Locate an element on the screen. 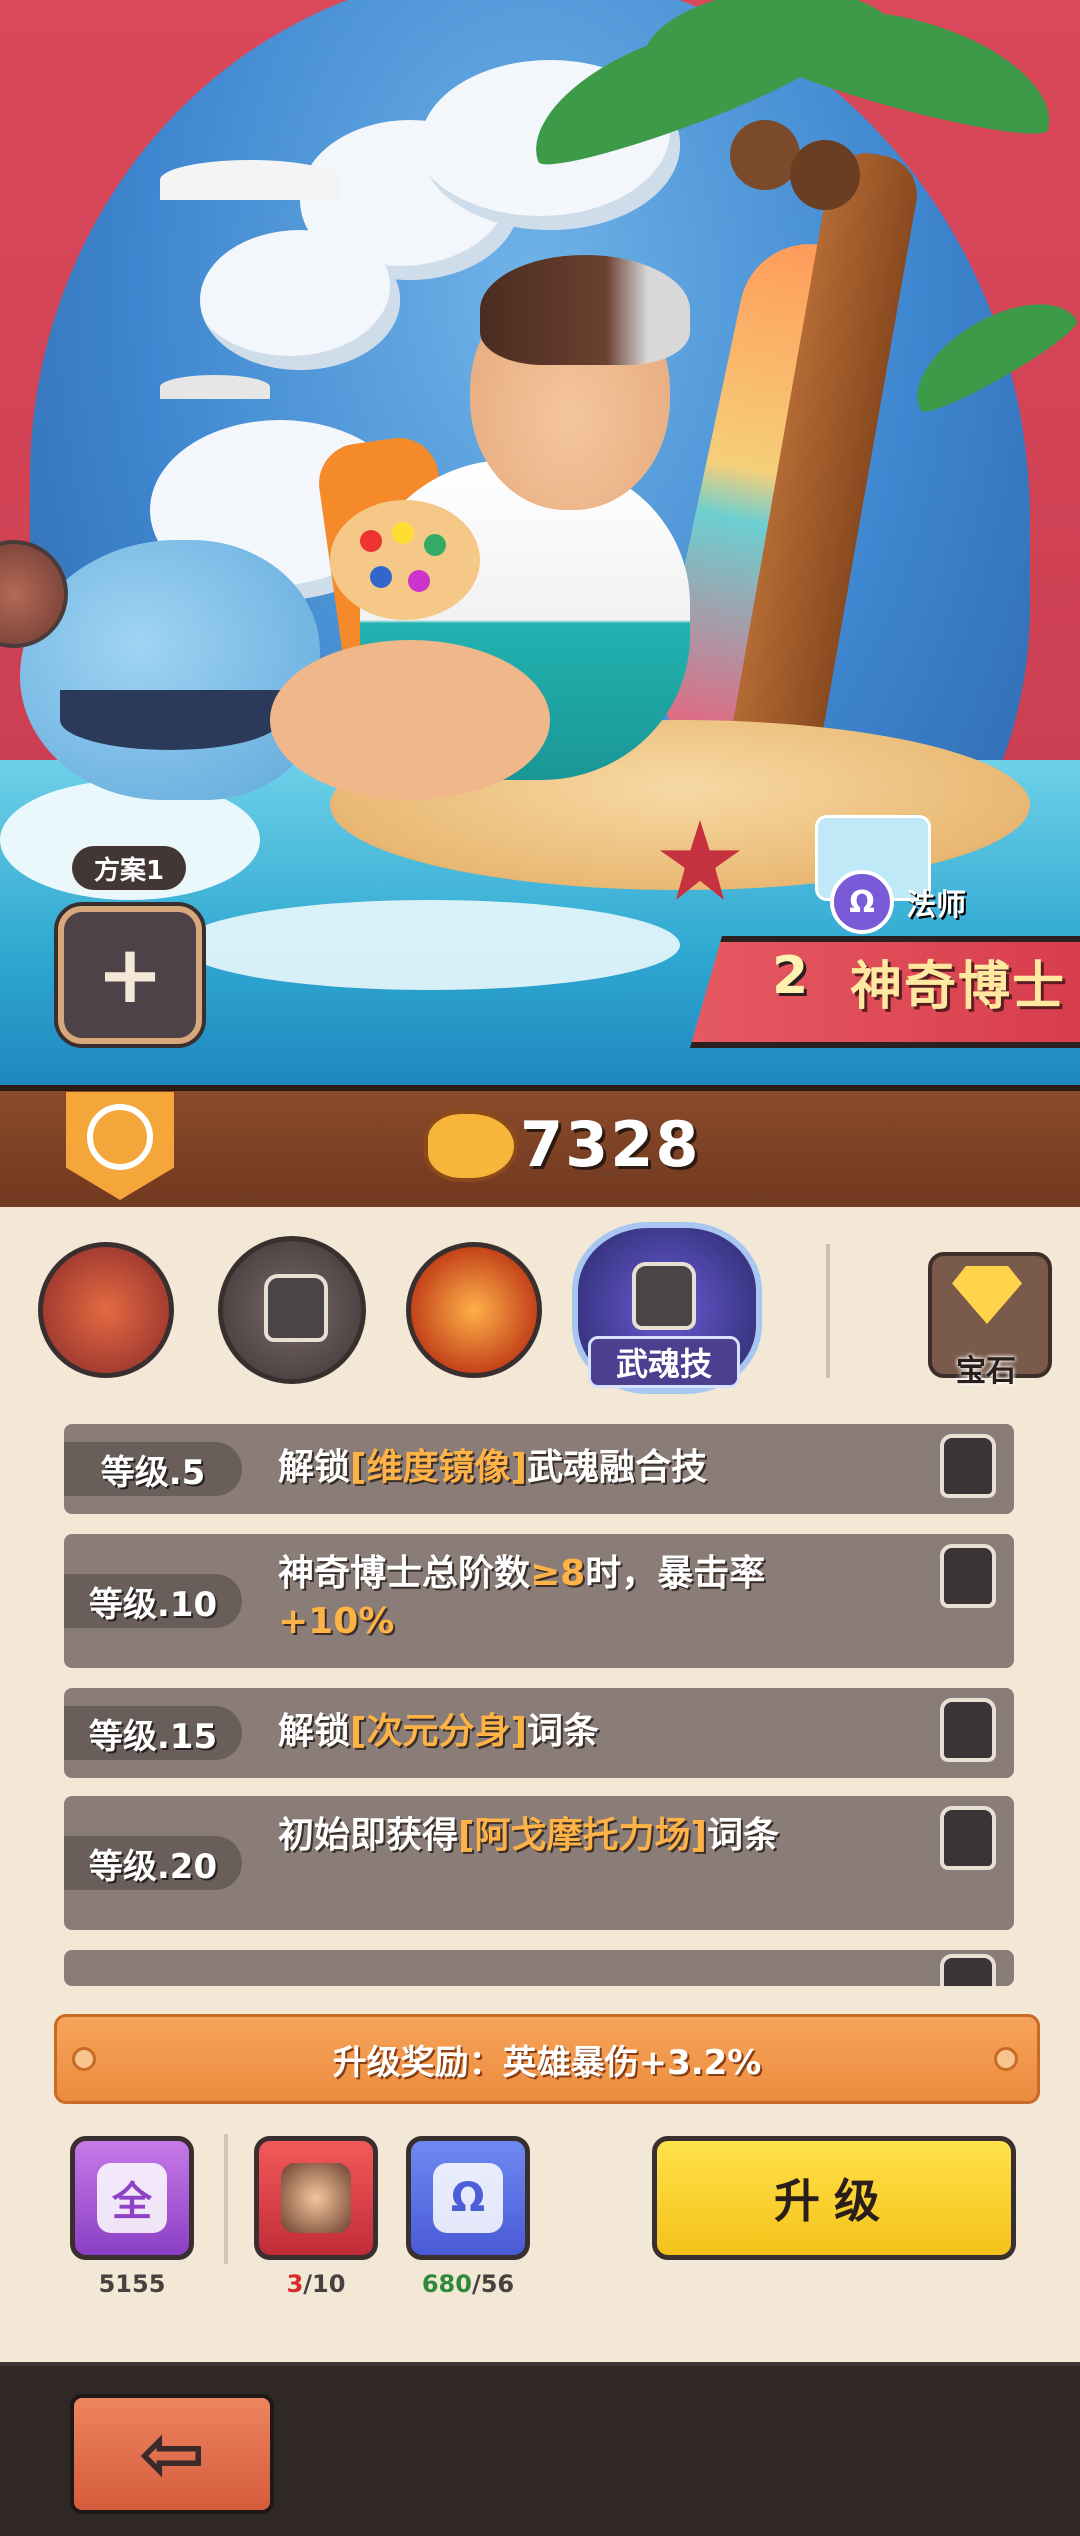  level-unlock-row: 等级.5 解锁[维度镜像]武魂融合技 is located at coordinates (539, 1469).